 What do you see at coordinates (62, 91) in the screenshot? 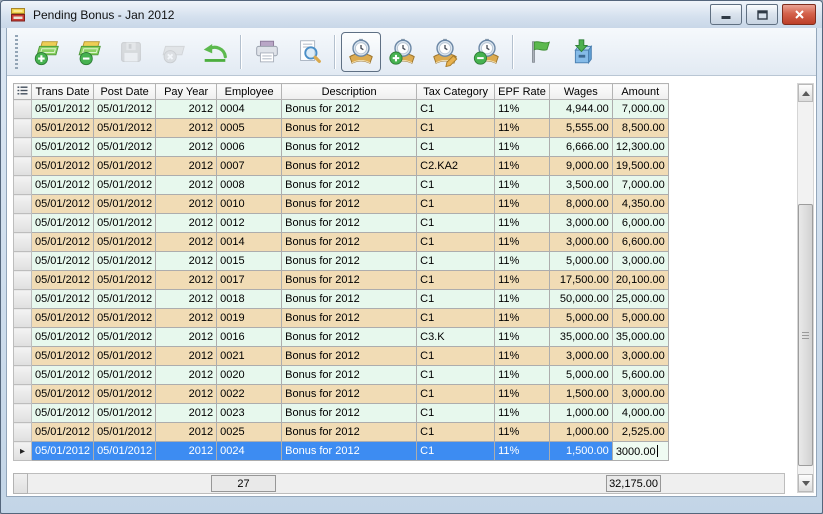
I see `column-header-trans-date: Trans Date` at bounding box center [62, 91].